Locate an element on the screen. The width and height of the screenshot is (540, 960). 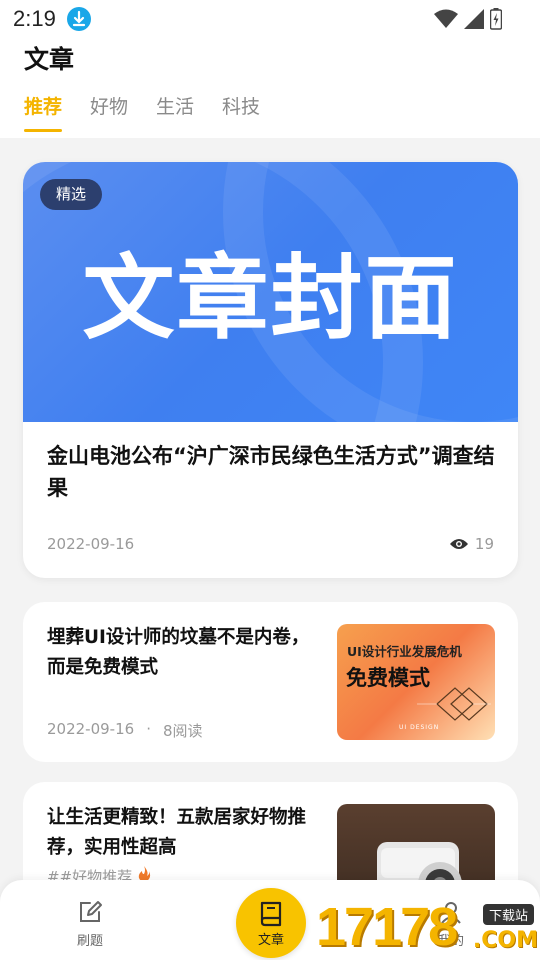
article-thumbnail: UI设计行业发展危机 免费模式 UI DESIGN is located at coordinates (416, 682).